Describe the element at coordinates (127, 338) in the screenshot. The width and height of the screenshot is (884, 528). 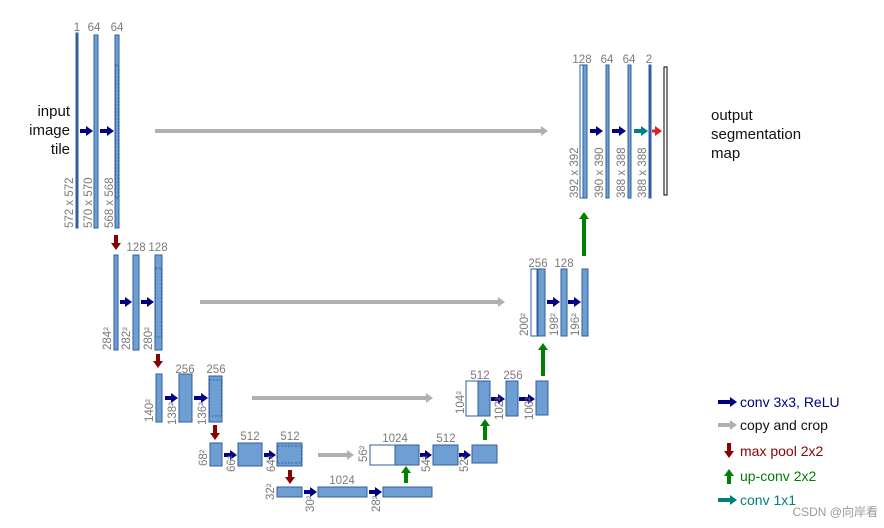
I see `spatial-size-label: 282²` at that location.